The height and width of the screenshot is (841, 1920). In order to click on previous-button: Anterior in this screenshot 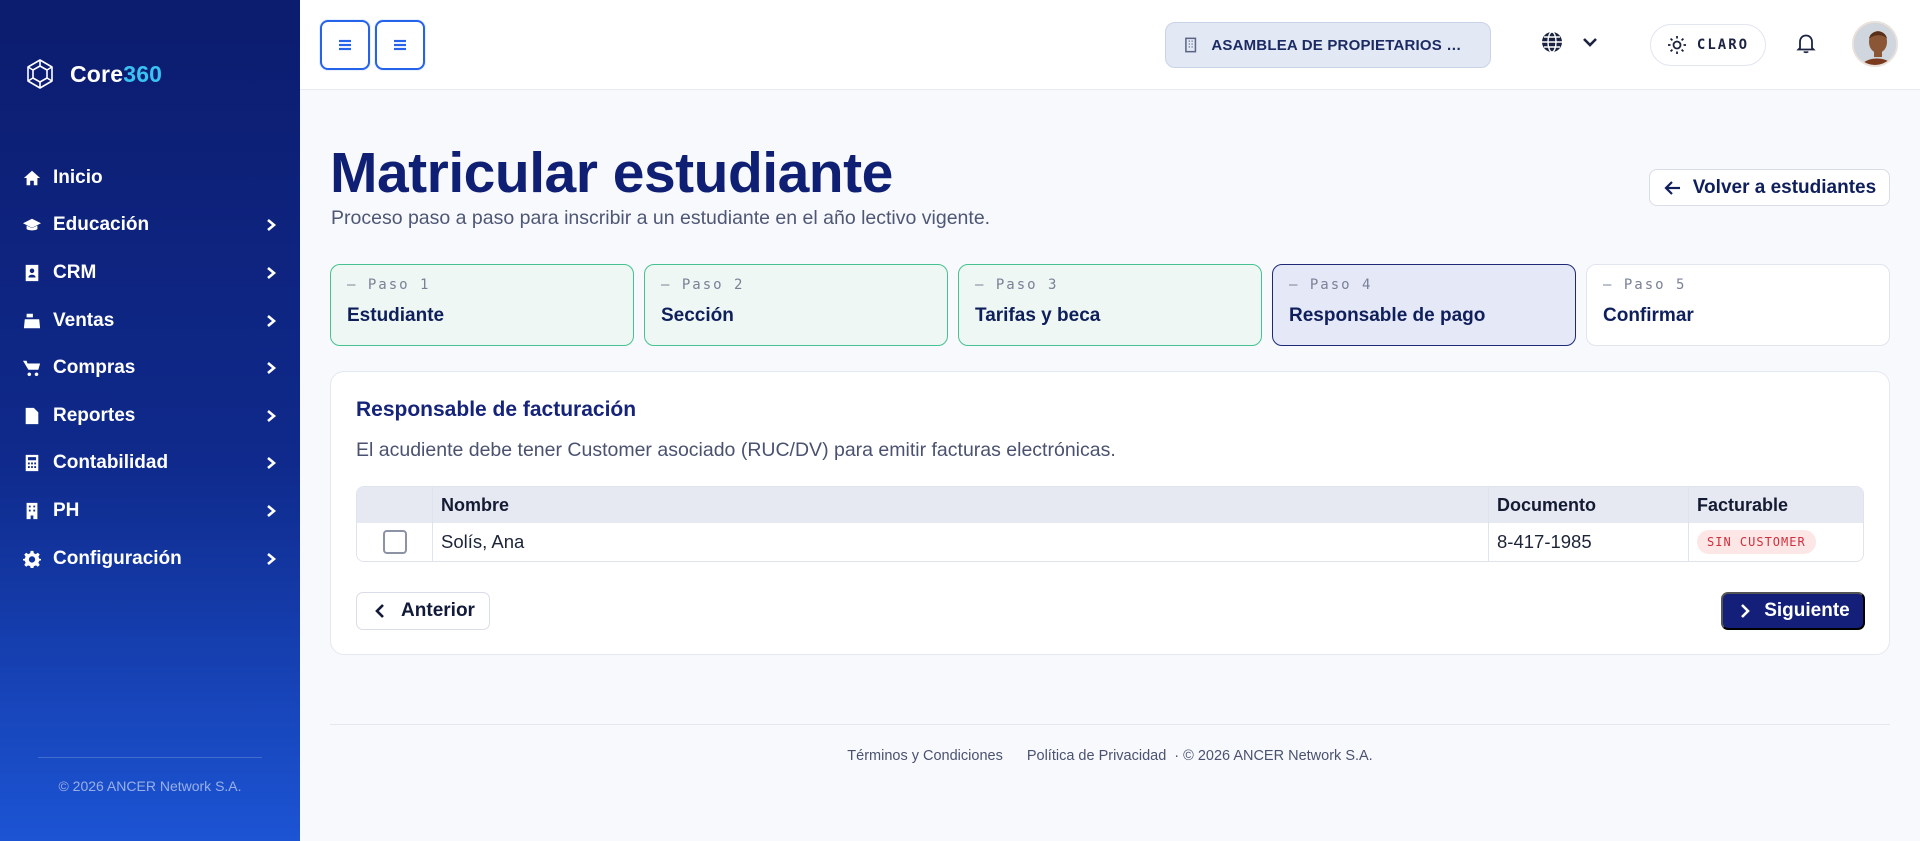, I will do `click(423, 611)`.